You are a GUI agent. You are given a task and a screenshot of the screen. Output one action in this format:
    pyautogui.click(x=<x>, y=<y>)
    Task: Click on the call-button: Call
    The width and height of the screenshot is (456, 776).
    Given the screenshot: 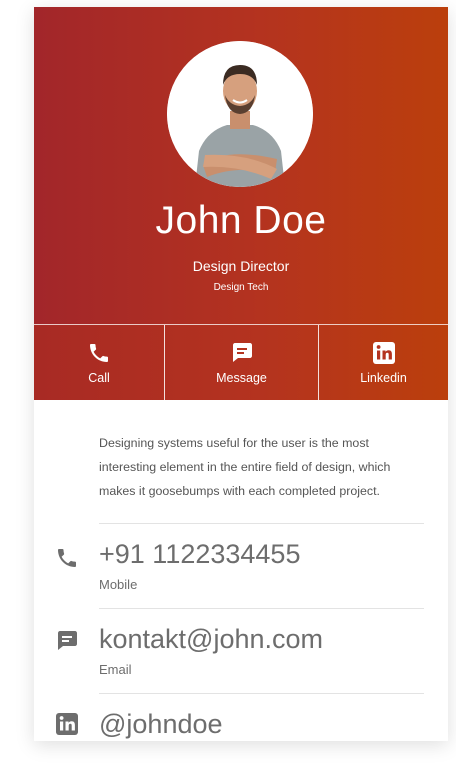 What is the action you would take?
    pyautogui.click(x=99, y=362)
    